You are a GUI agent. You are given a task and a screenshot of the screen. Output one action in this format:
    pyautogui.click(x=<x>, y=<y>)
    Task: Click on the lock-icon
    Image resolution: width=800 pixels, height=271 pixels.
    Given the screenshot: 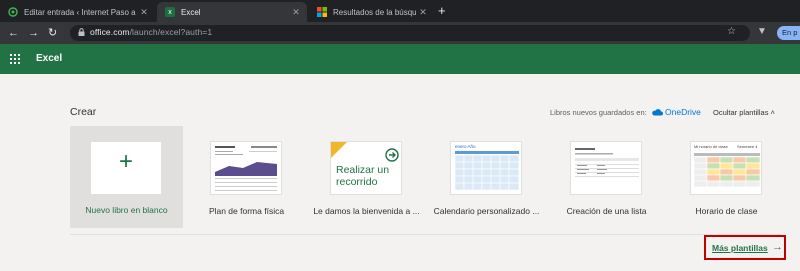 What is the action you would take?
    pyautogui.click(x=81, y=32)
    